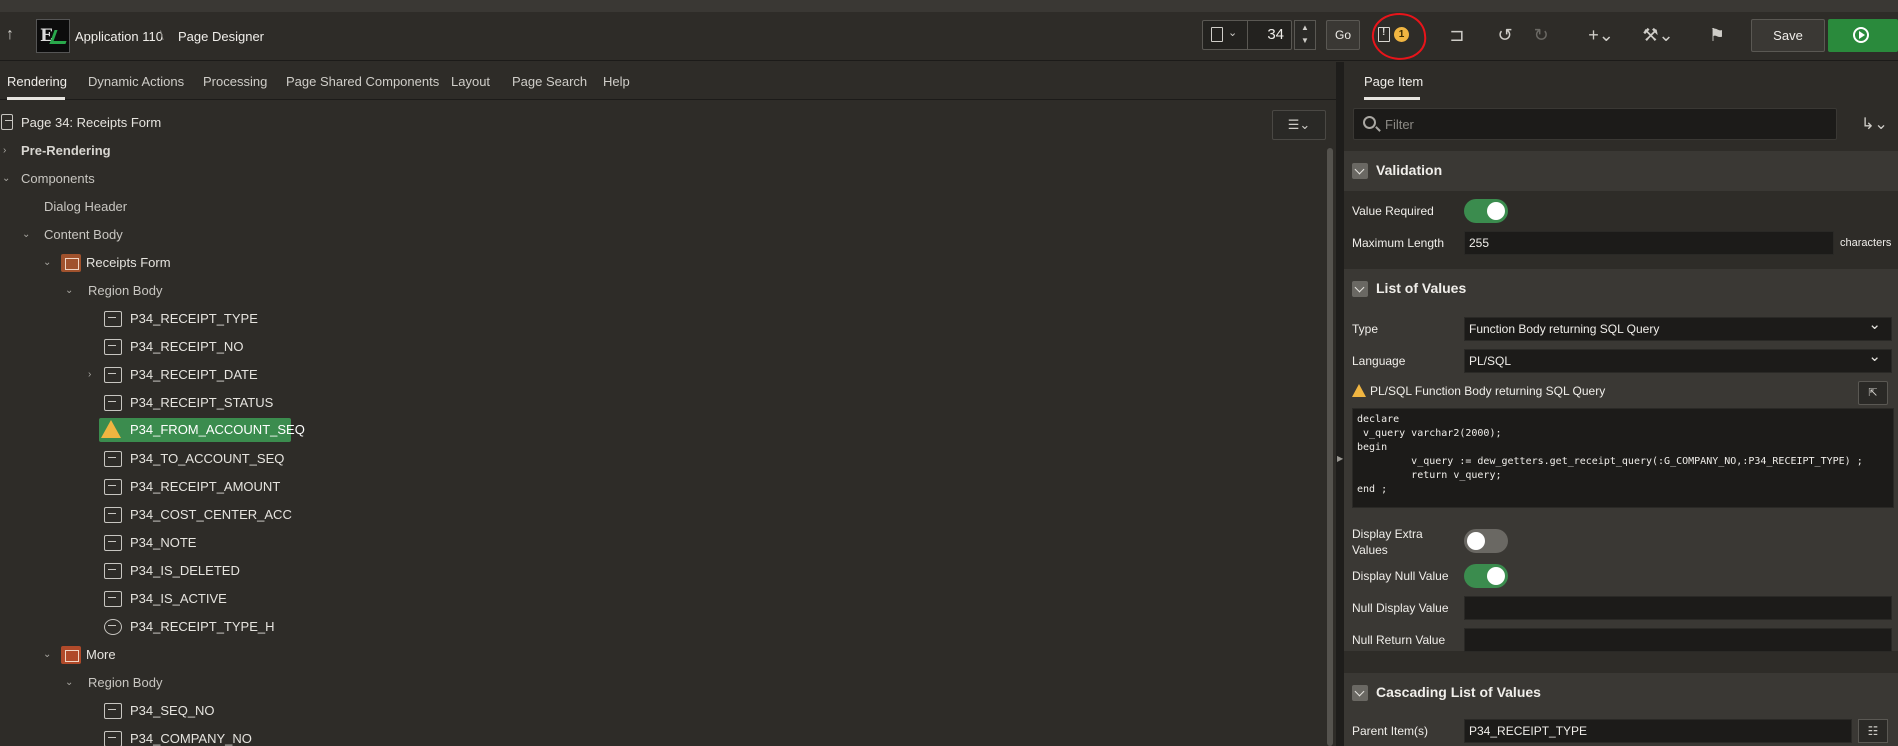  Describe the element at coordinates (1541, 36) in the screenshot. I see `redo-icon: ↻` at that location.